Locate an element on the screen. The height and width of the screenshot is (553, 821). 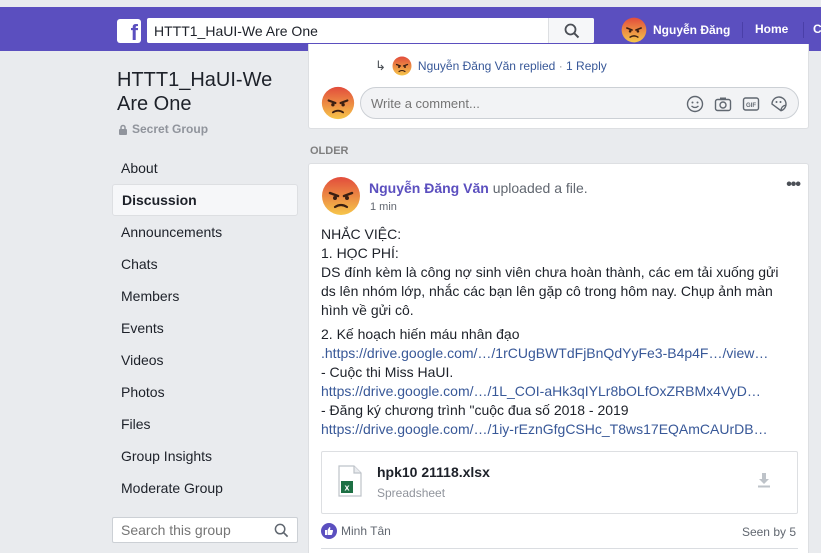
post-line: 2. Kế hoạch hiến máu nhân đạo is located at coordinates (420, 334).